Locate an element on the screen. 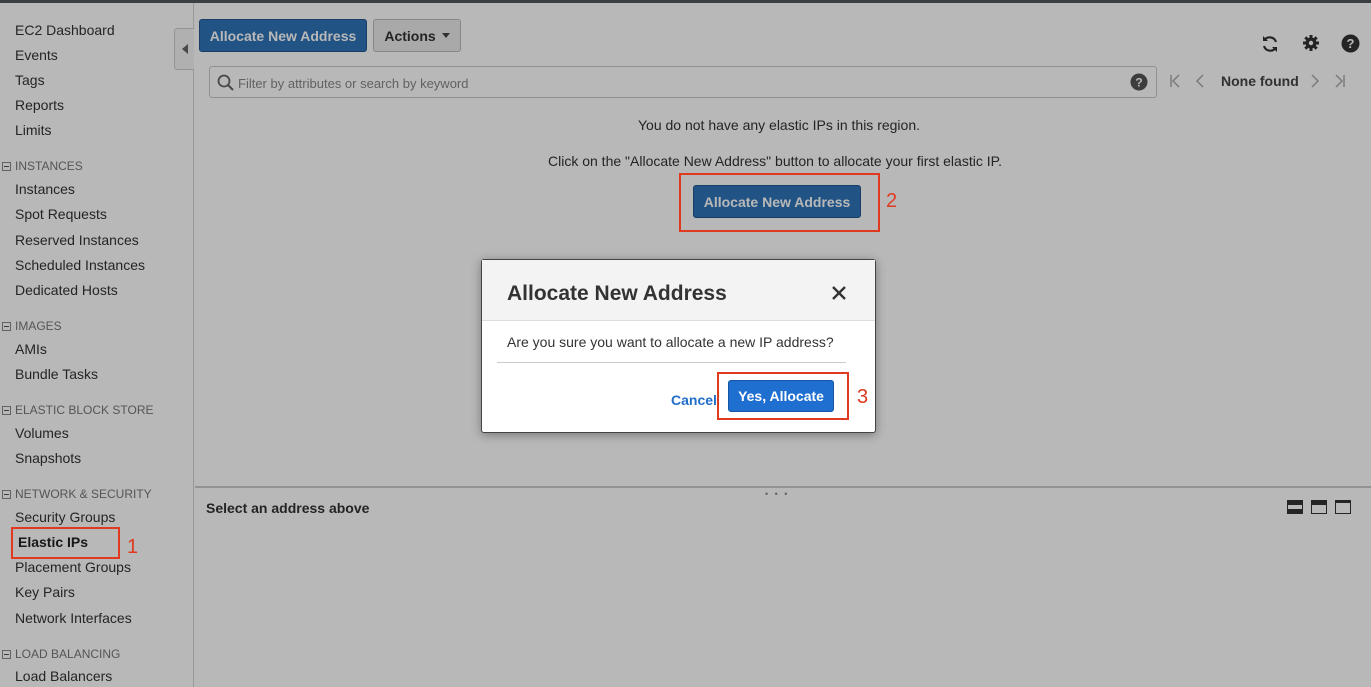  dialog-header: Allocate New Address is located at coordinates (678, 290).